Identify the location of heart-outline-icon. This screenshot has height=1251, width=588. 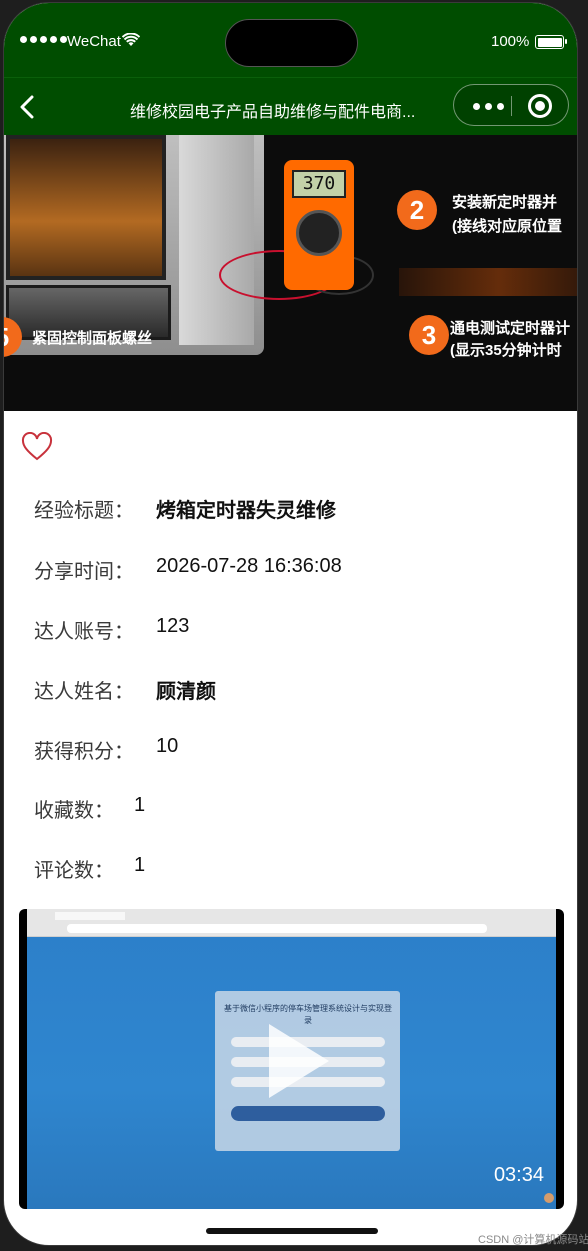
(37, 447).